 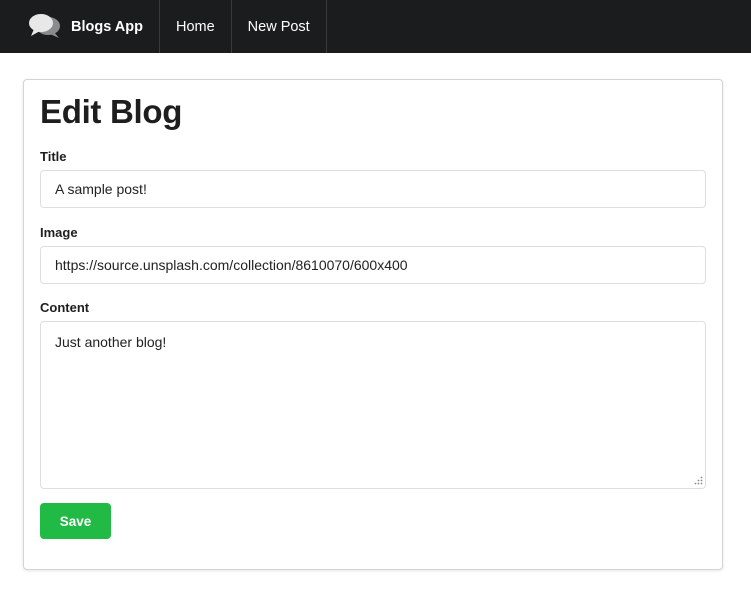 What do you see at coordinates (107, 26) in the screenshot?
I see `brand-label: Blogs App` at bounding box center [107, 26].